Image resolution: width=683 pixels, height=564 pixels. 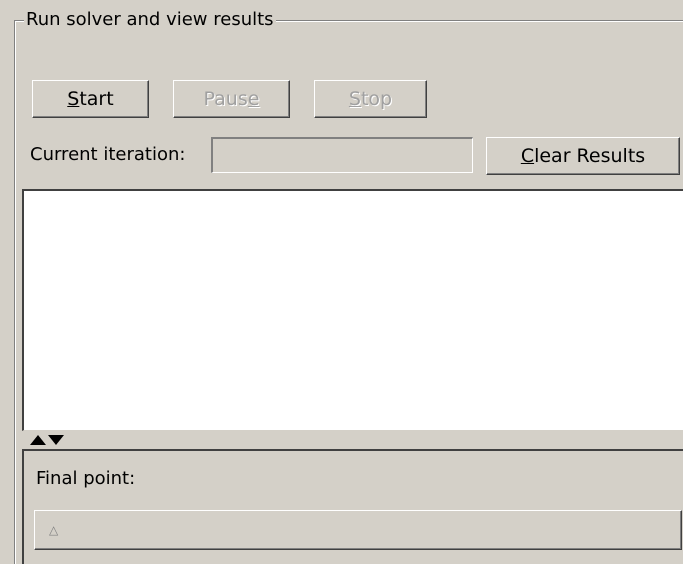 I want to click on splitter-handle, so click(x=55, y=440).